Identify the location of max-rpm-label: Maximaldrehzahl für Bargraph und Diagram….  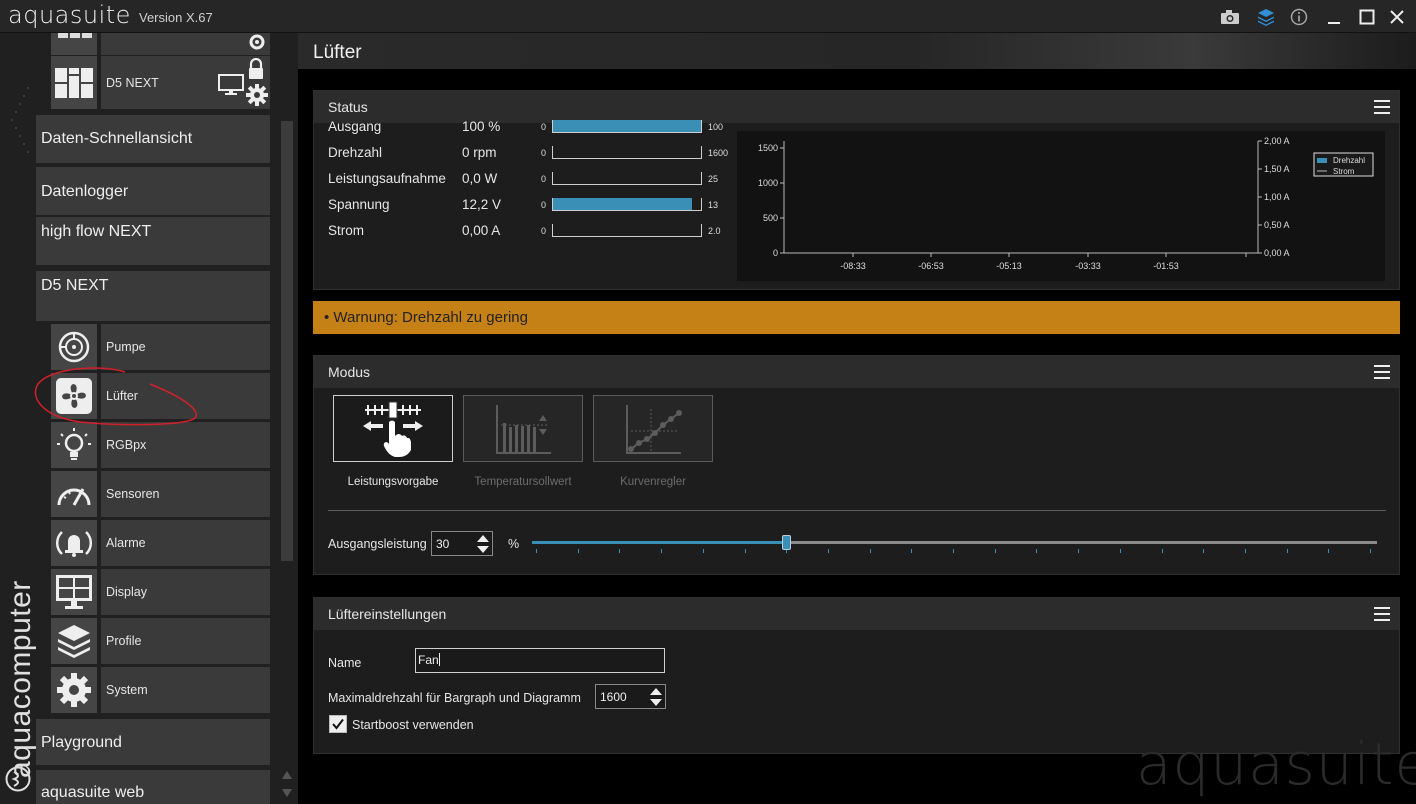
(454, 698).